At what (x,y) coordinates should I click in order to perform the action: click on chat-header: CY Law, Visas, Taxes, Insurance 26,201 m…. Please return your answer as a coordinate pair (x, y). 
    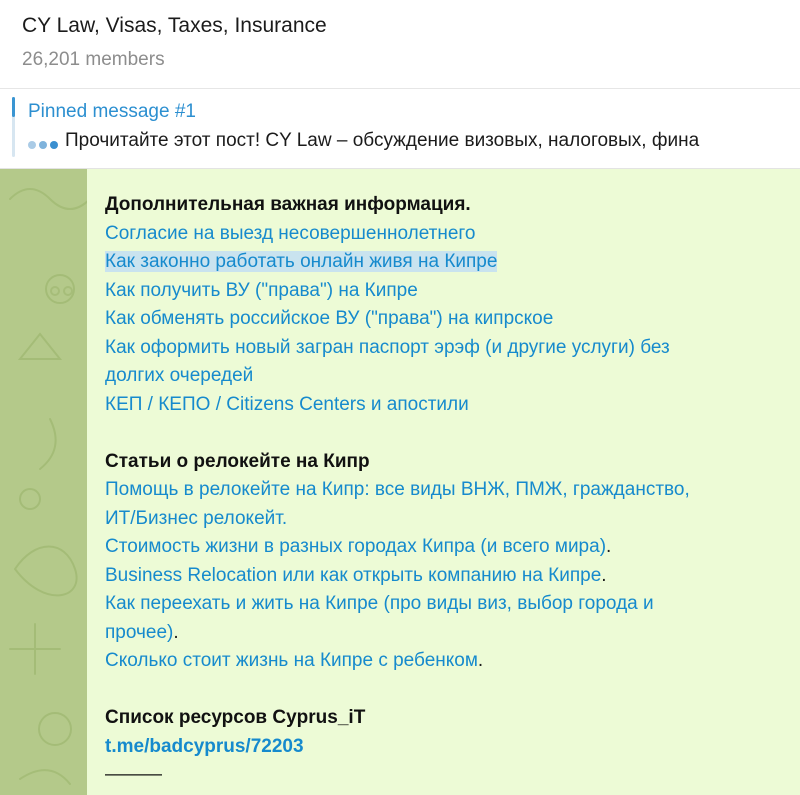
    Looking at the image, I should click on (400, 44).